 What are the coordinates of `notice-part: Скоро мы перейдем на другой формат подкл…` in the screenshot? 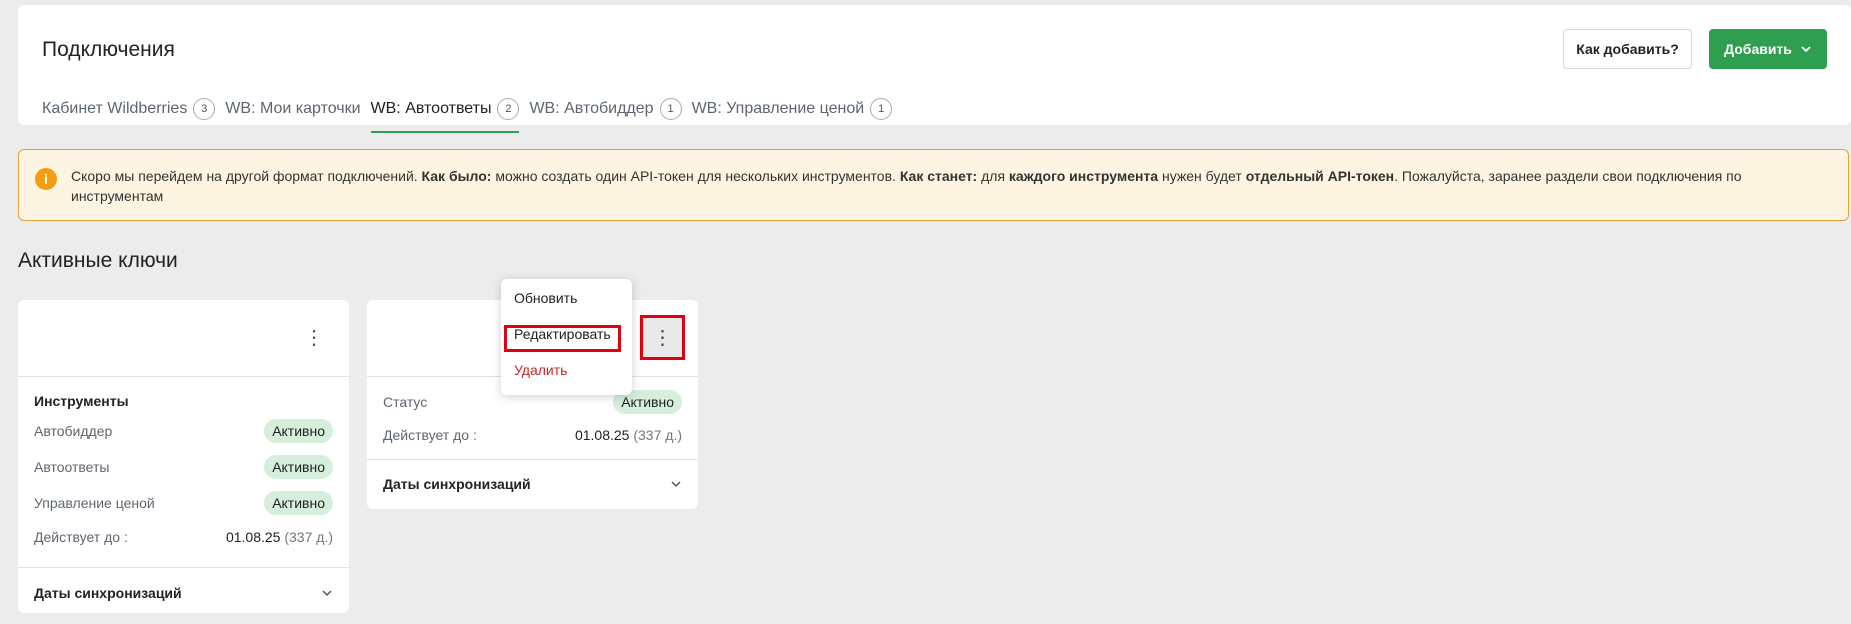 It's located at (246, 176).